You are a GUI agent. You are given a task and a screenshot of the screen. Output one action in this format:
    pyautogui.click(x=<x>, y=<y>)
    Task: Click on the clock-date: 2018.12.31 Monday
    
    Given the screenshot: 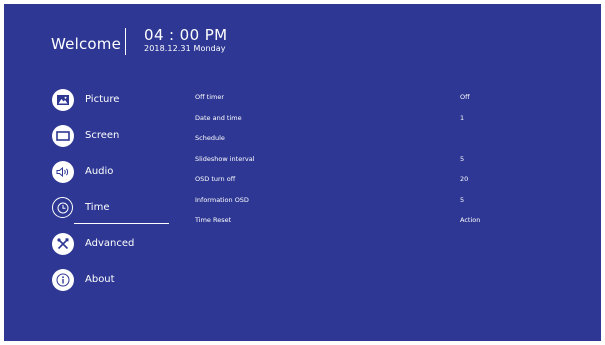 What is the action you would take?
    pyautogui.click(x=185, y=48)
    